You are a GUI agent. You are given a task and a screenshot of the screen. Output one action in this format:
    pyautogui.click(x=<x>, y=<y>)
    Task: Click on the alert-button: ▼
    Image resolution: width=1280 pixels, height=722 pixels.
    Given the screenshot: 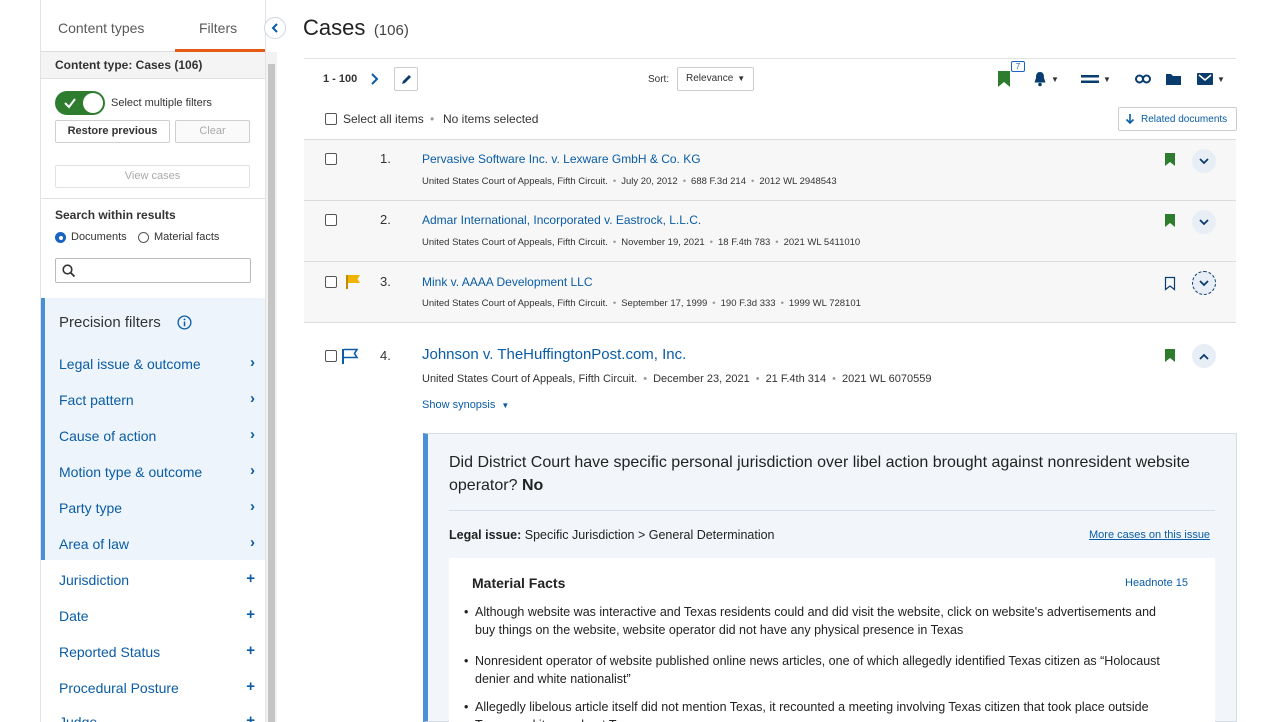 What is the action you would take?
    pyautogui.click(x=1046, y=79)
    